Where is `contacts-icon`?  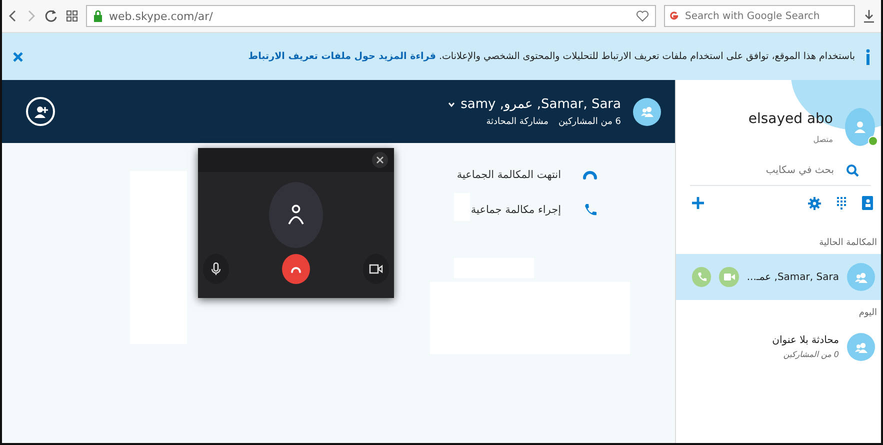 contacts-icon is located at coordinates (867, 203).